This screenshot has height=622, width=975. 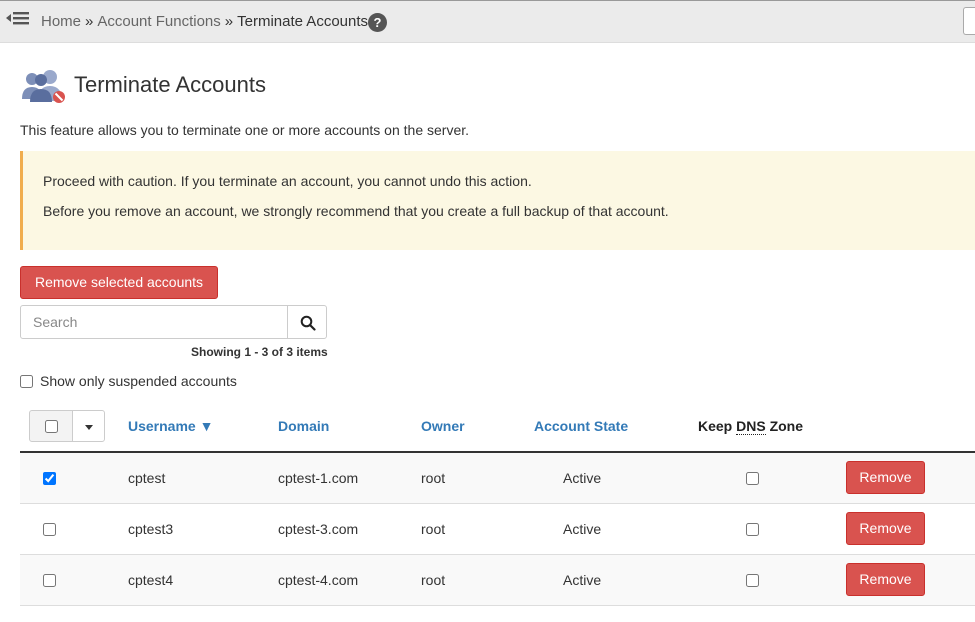 What do you see at coordinates (318, 529) in the screenshot?
I see `row-domain: cptest-3.com` at bounding box center [318, 529].